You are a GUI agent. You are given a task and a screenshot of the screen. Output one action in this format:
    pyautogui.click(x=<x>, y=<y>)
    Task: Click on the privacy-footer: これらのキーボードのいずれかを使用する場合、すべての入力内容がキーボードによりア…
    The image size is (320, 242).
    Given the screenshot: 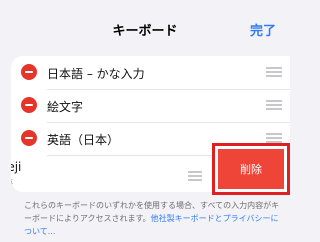 What is the action you would take?
    pyautogui.click(x=155, y=218)
    